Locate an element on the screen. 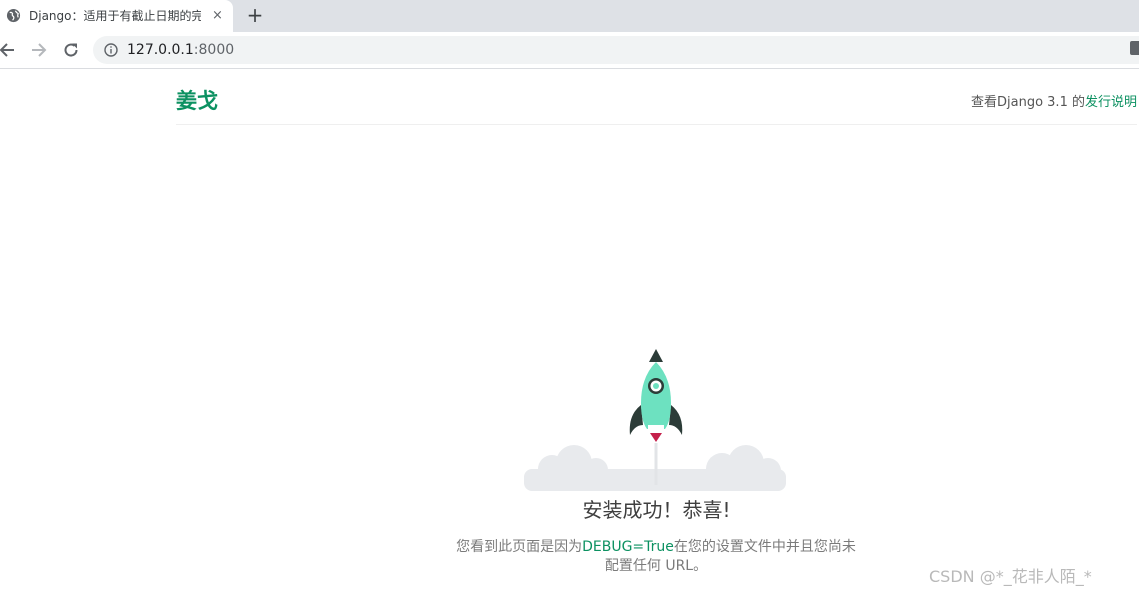 The height and width of the screenshot is (597, 1139). browser-toolbar: 127.0.0.1:8000 is located at coordinates (569, 50).